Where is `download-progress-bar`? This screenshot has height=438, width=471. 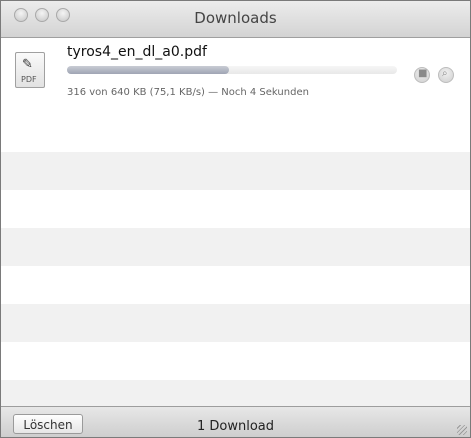
download-progress-bar is located at coordinates (232, 70).